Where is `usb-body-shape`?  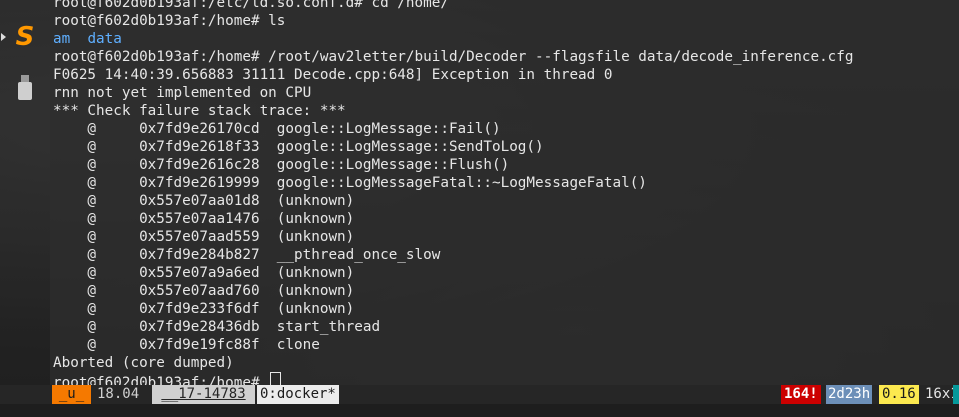
usb-body-shape is located at coordinates (25, 87).